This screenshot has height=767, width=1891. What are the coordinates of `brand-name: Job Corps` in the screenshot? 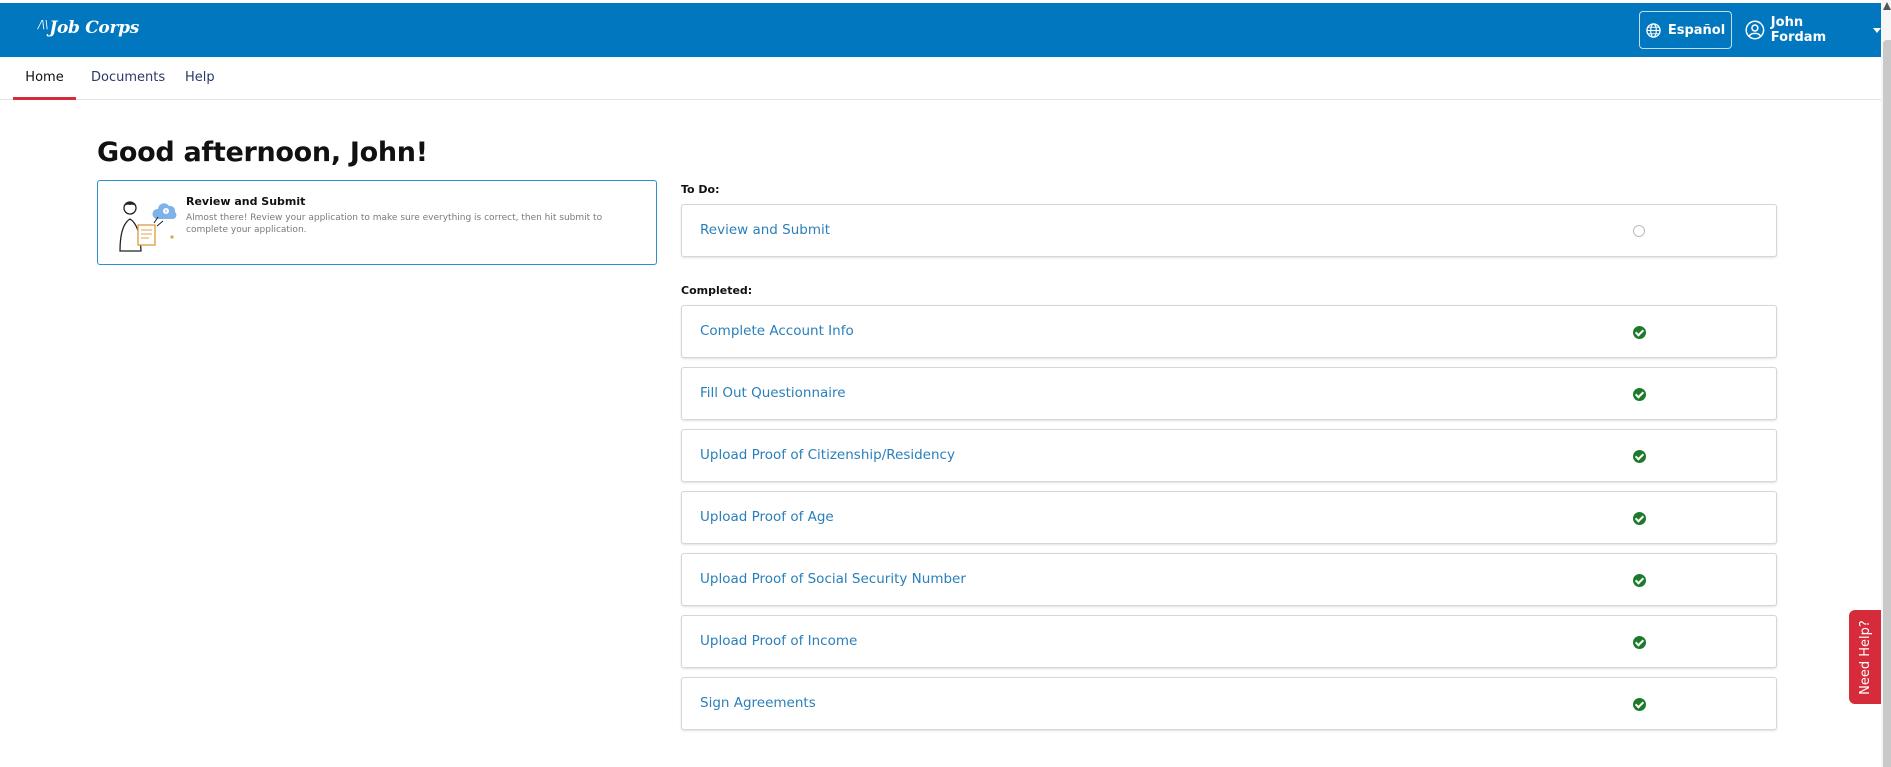 It's located at (94, 28).